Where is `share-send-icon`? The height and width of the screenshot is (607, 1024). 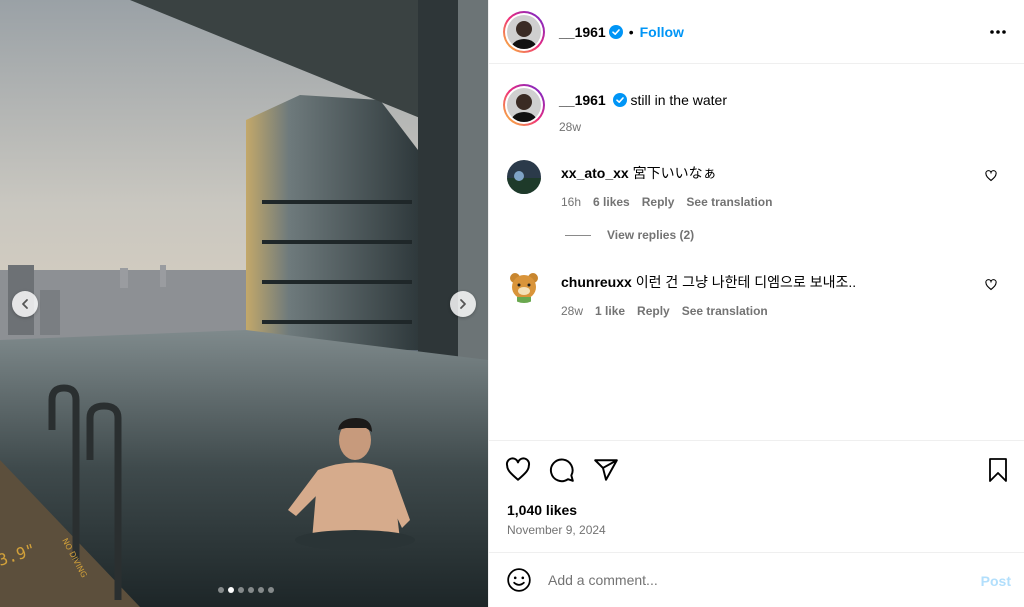 share-send-icon is located at coordinates (606, 470).